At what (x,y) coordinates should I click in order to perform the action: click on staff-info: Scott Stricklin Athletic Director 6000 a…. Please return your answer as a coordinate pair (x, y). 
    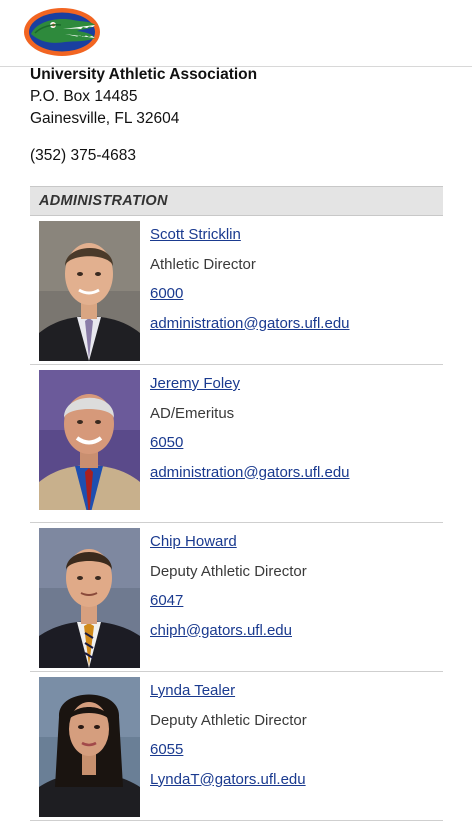
    Looking at the image, I should click on (250, 279).